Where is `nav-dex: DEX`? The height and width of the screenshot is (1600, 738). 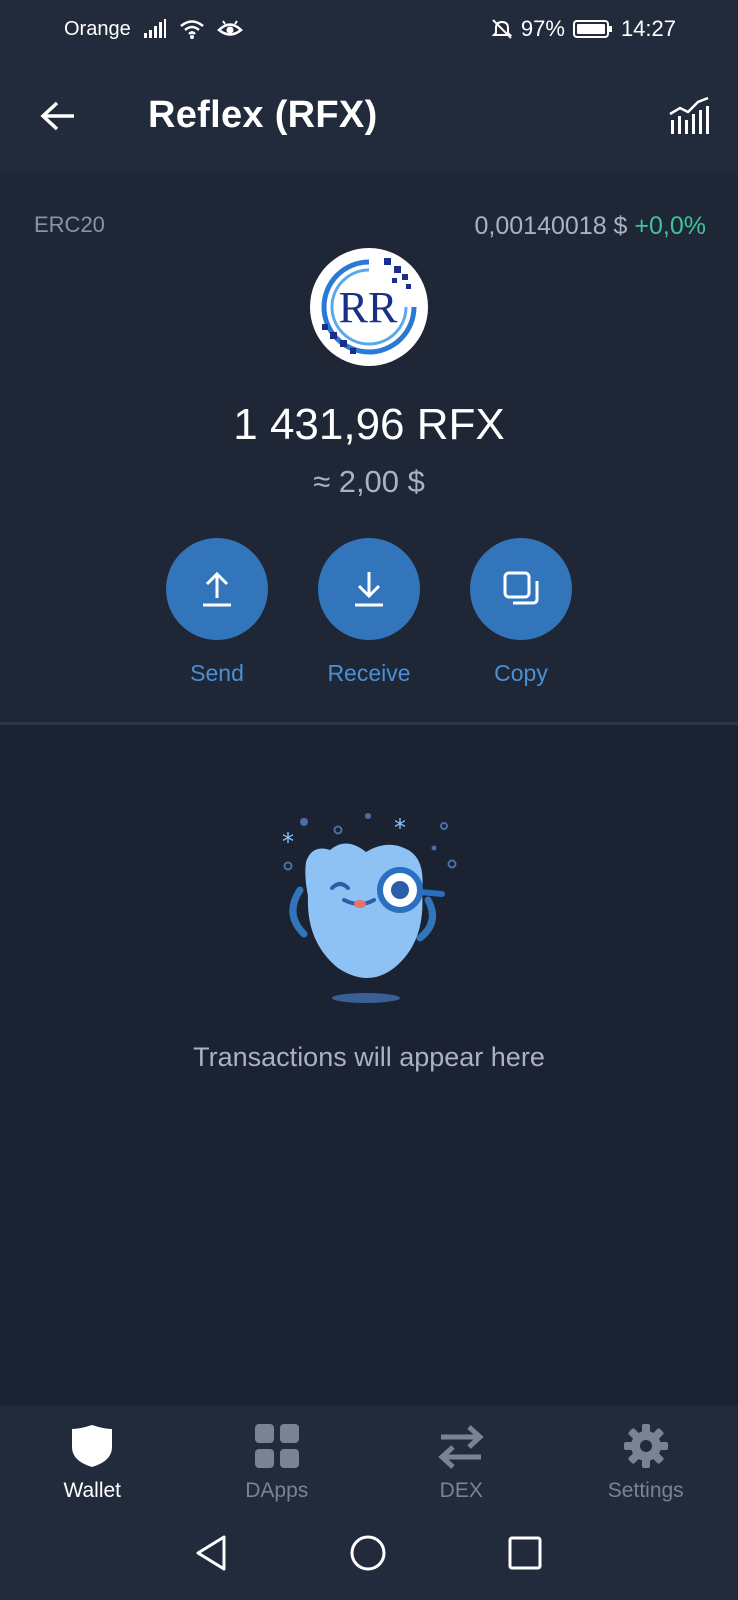
nav-dex: DEX is located at coordinates (461, 1455).